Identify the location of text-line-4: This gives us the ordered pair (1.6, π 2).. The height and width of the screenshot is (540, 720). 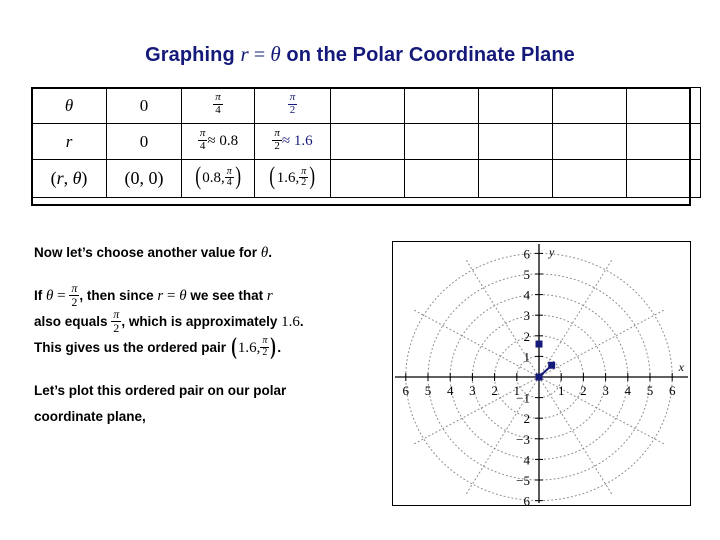
(158, 346).